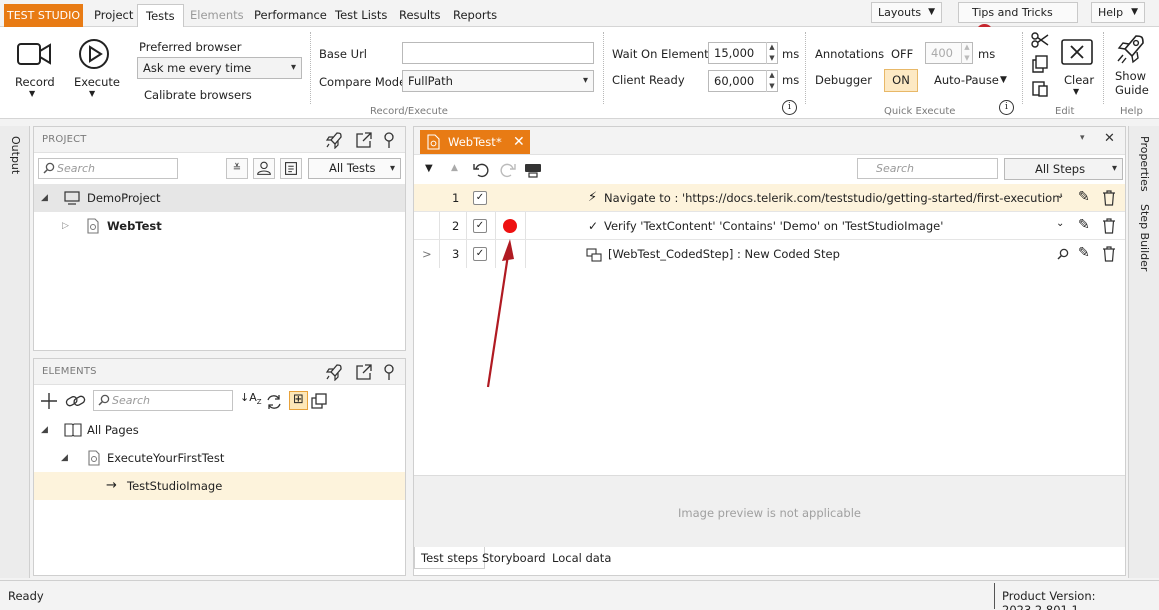  What do you see at coordinates (743, 81) in the screenshot?
I see `client-ready-input: 60,000 ▲ ▼` at bounding box center [743, 81].